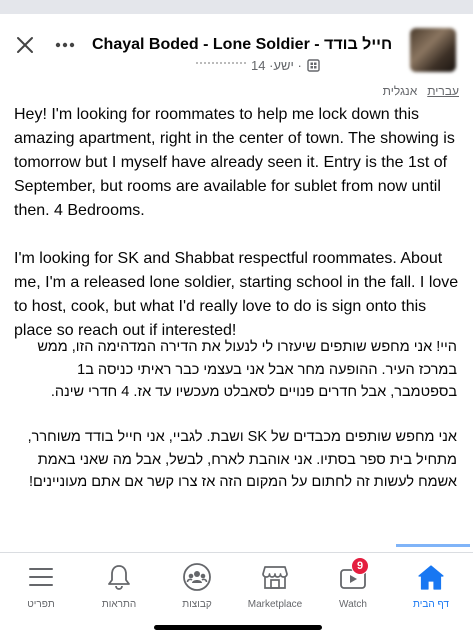 Image resolution: width=473 pixels, height=639 pixels. I want to click on nav-notifications-label: התראות, so click(119, 604).